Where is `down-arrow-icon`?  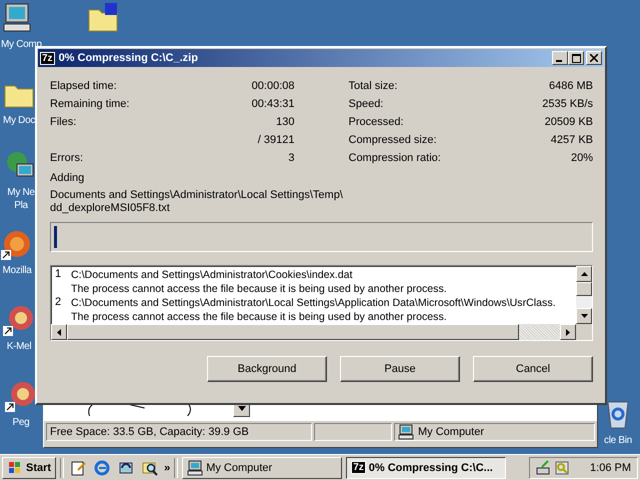
down-arrow-icon is located at coordinates (584, 316).